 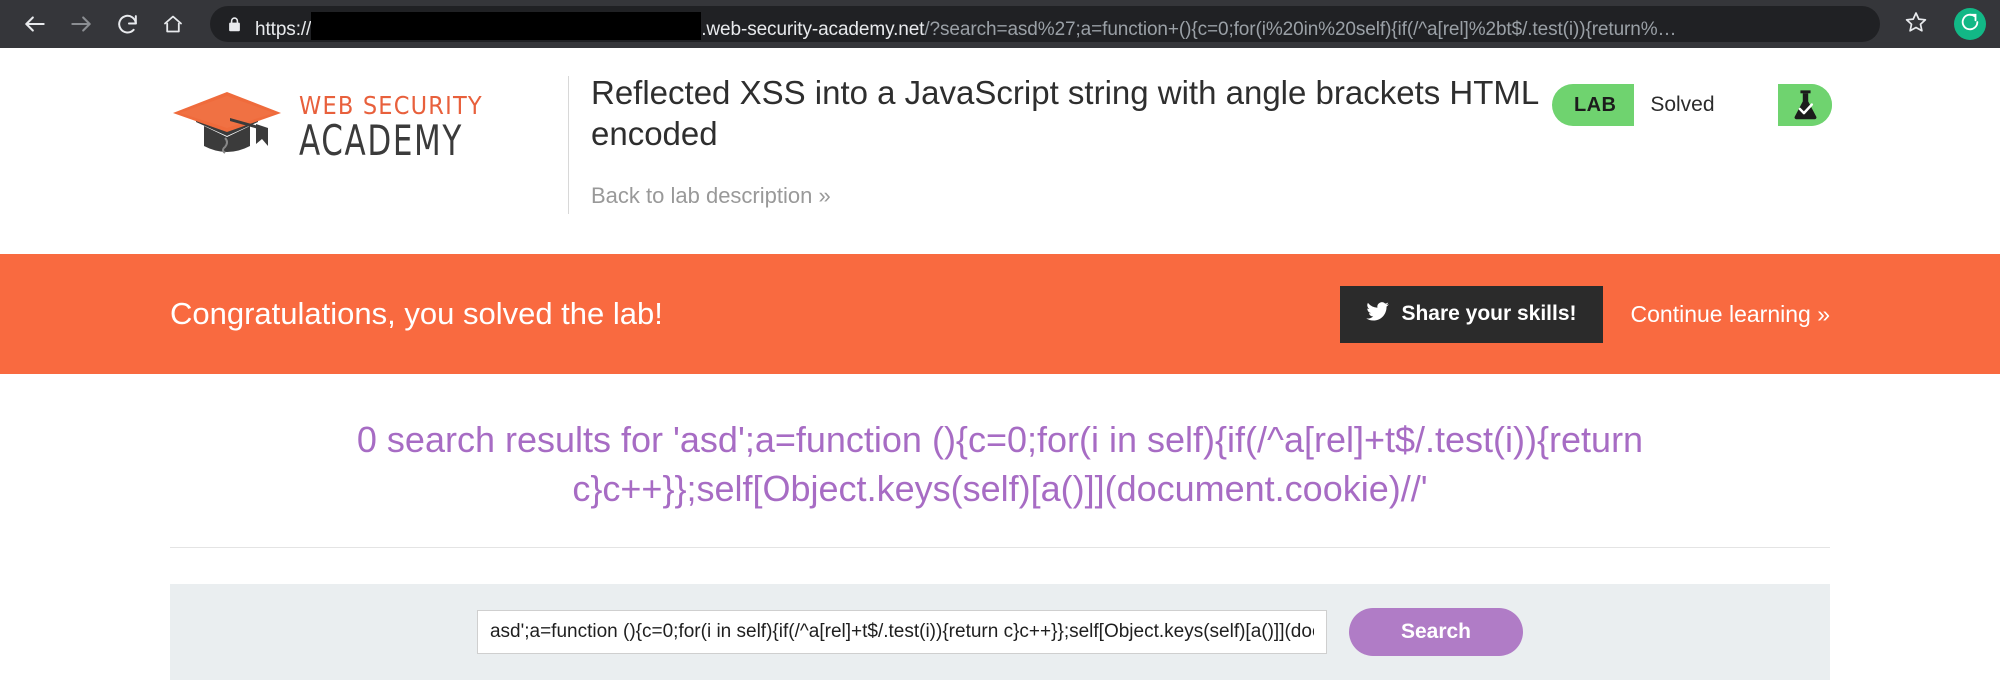 I want to click on back-to-lab-description-link: Back to lab description », so click(x=711, y=196).